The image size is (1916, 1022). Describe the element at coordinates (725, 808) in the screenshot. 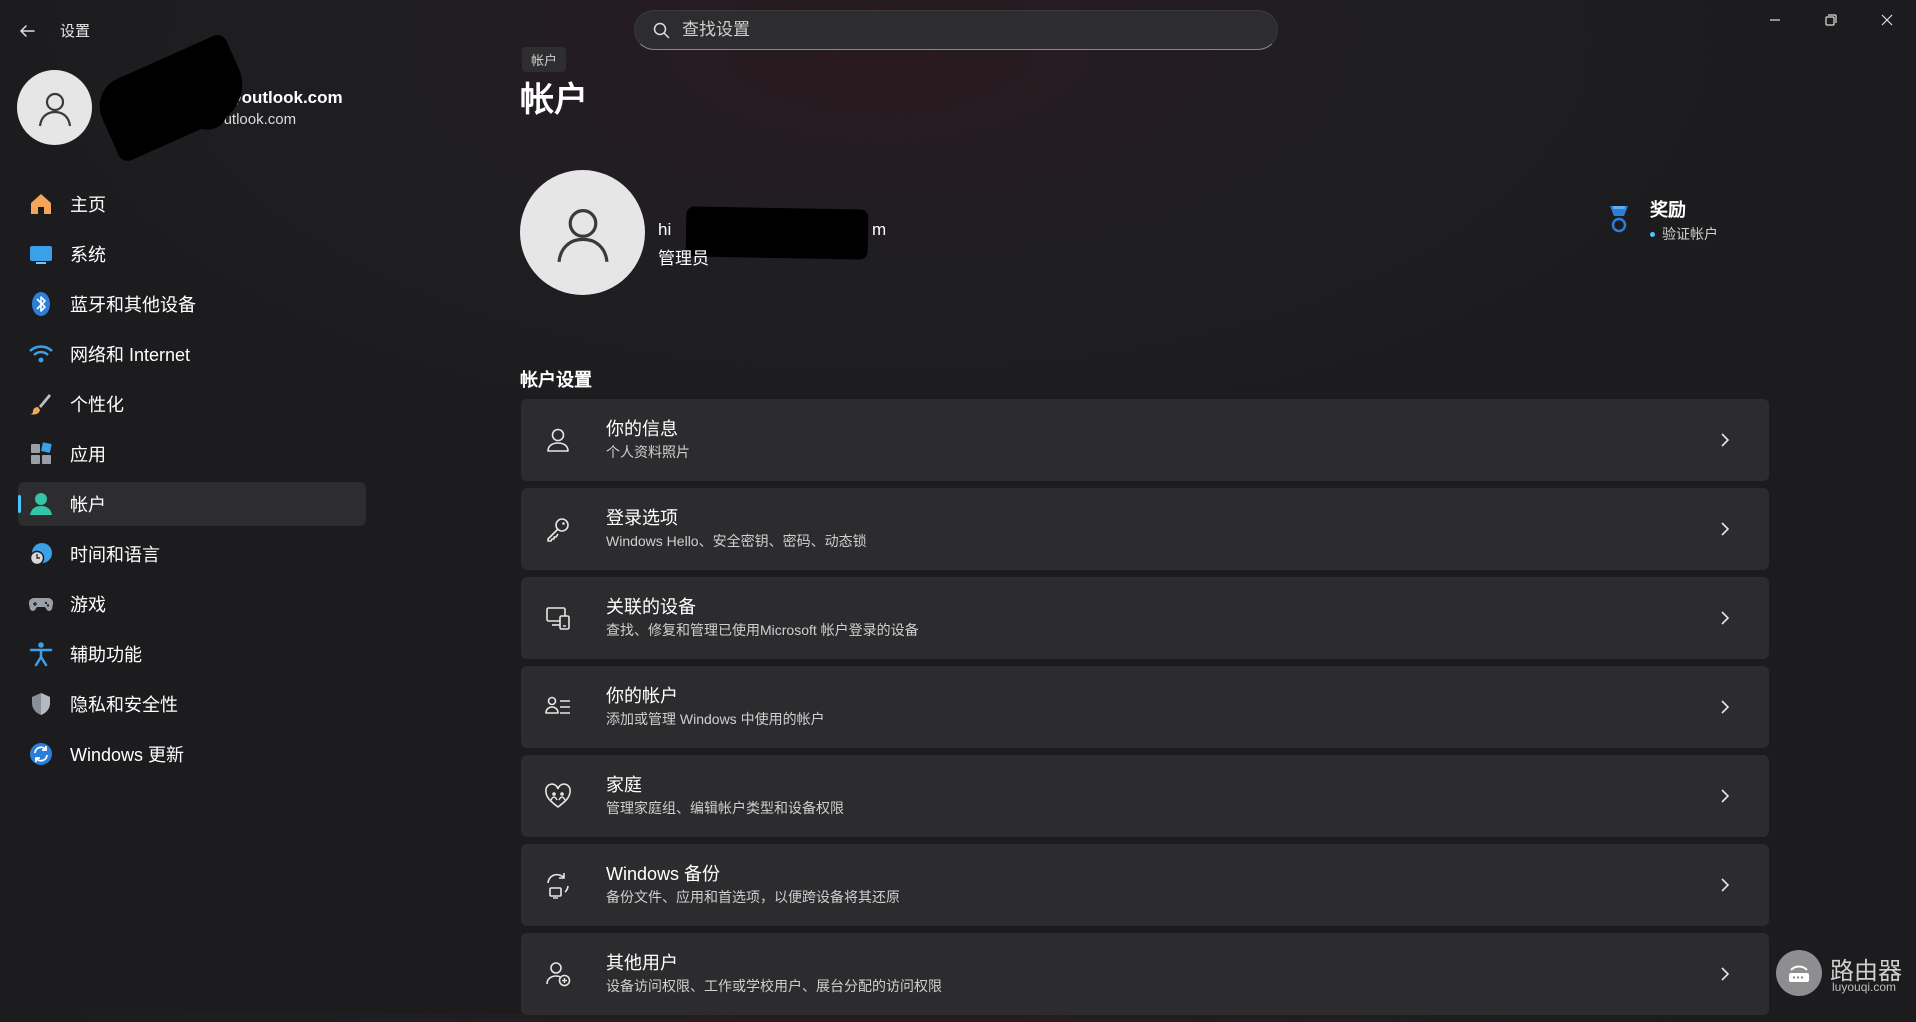

I see `card-subtitle: 管理家庭组、编辑帐户类型和设备权限` at that location.